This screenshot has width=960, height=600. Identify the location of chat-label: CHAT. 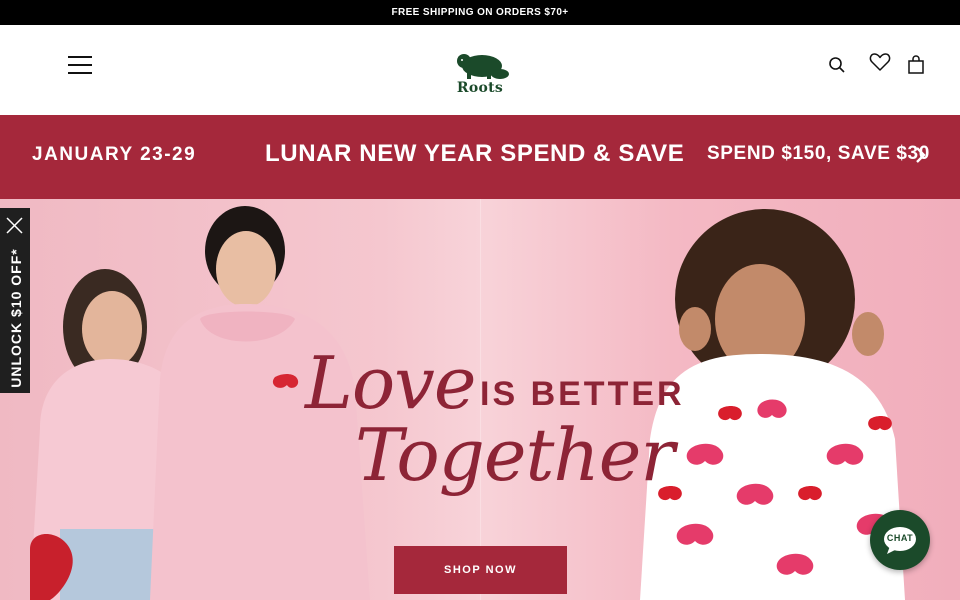
(900, 538).